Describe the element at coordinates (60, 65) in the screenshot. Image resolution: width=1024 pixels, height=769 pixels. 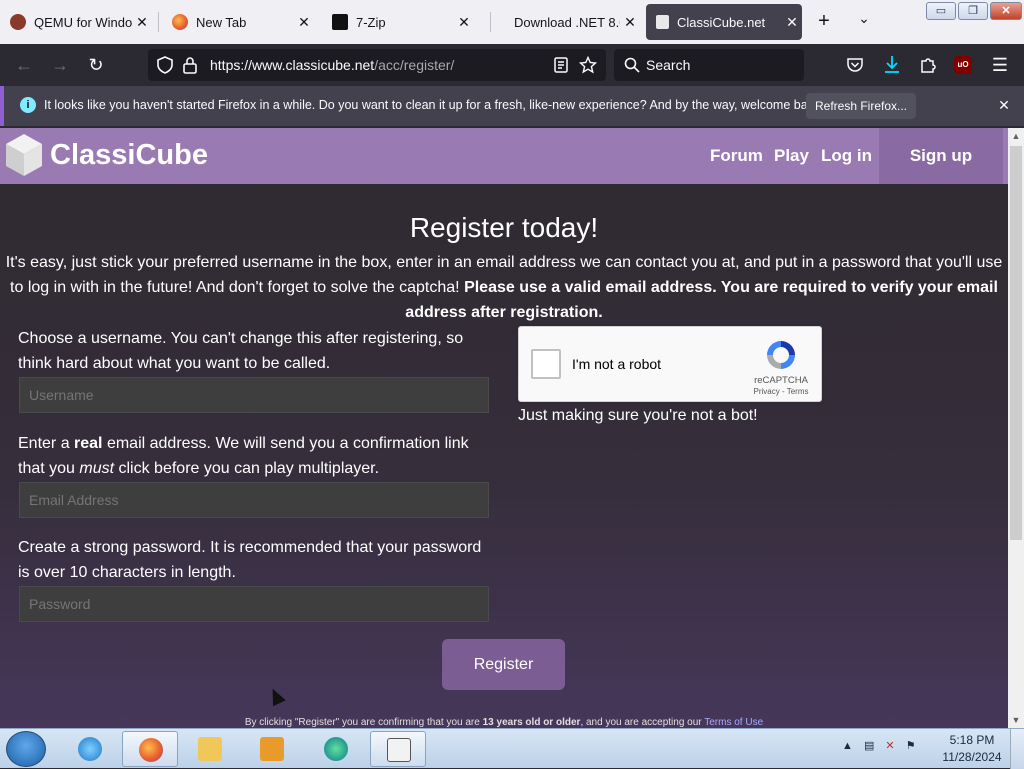
I see `forward-arrow-icon: →` at that location.